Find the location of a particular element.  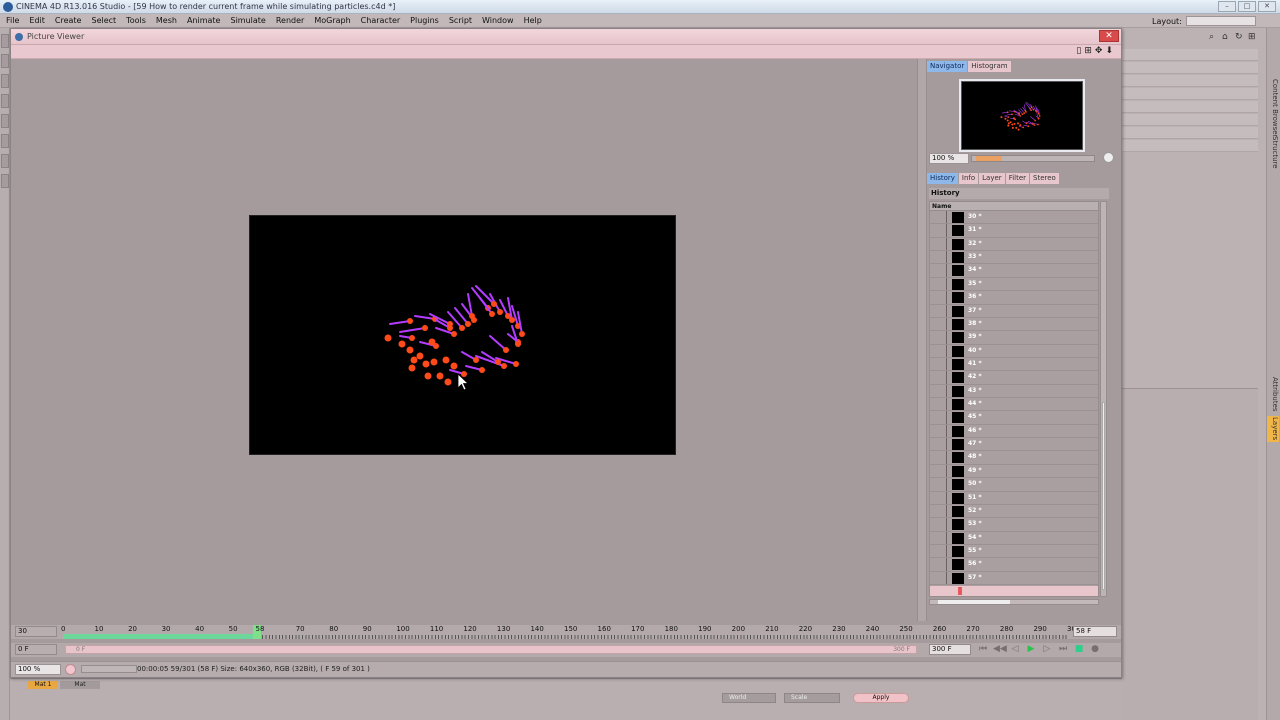

rewind-icon: ◀◀ is located at coordinates (1000, 649).